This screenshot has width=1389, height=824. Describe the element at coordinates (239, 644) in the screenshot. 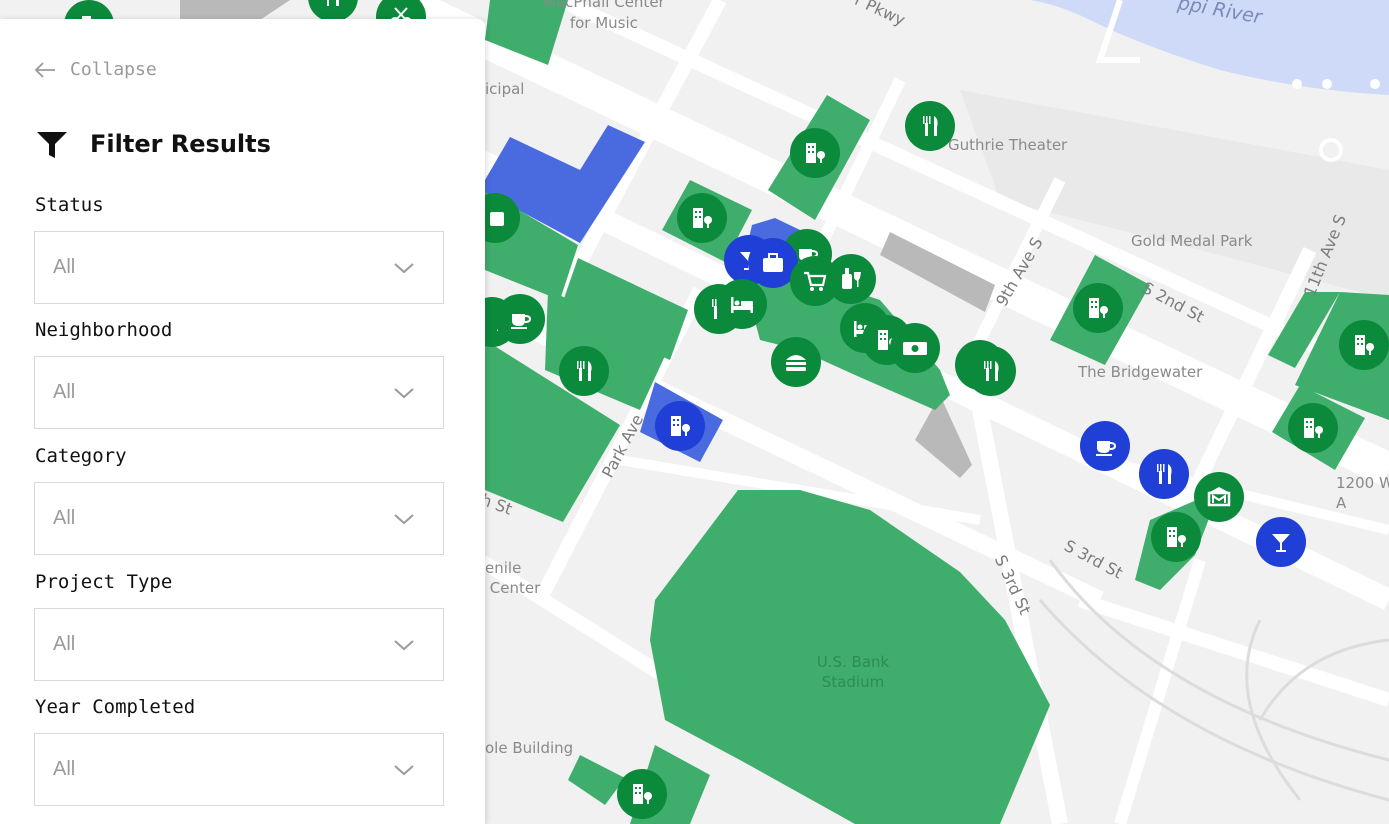

I see `project-type-select: All` at that location.